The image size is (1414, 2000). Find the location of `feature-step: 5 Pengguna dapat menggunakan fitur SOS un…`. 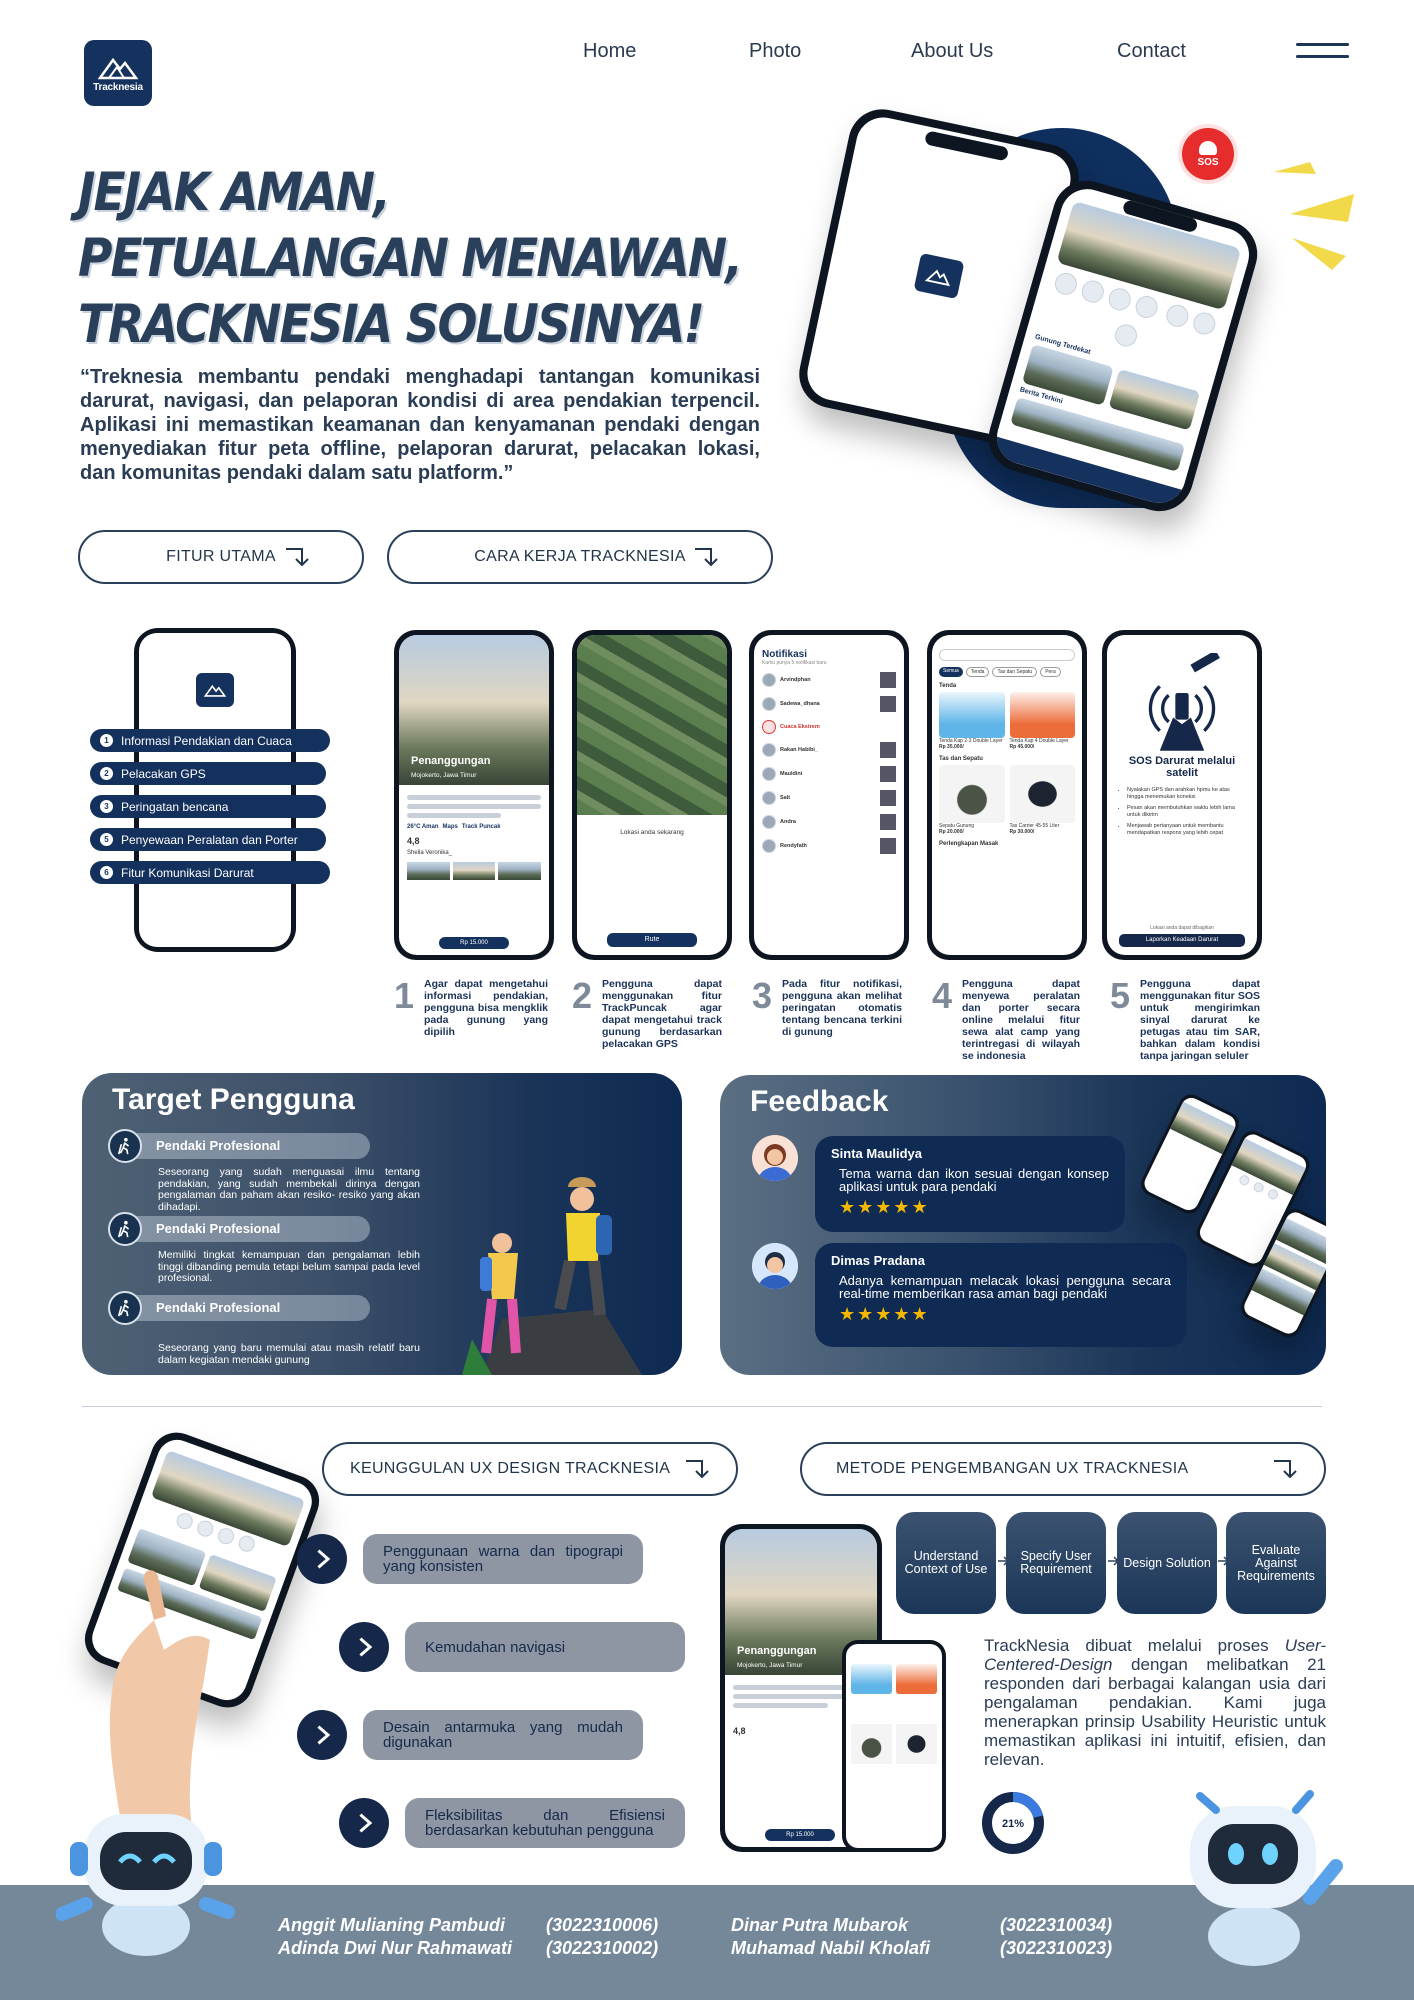

feature-step: 5 Pengguna dapat menggunakan fitur SOS un… is located at coordinates (1185, 1019).